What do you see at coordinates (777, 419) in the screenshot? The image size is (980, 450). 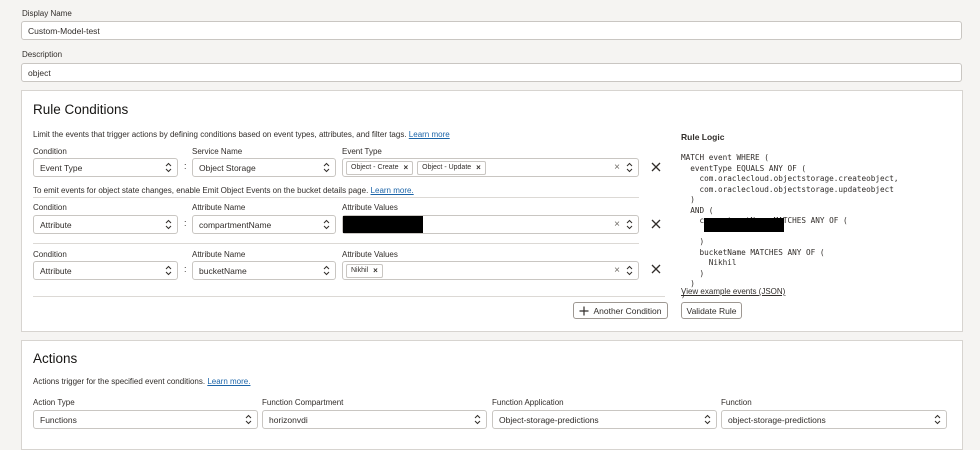 I see `function-value: object-storage-predictions` at bounding box center [777, 419].